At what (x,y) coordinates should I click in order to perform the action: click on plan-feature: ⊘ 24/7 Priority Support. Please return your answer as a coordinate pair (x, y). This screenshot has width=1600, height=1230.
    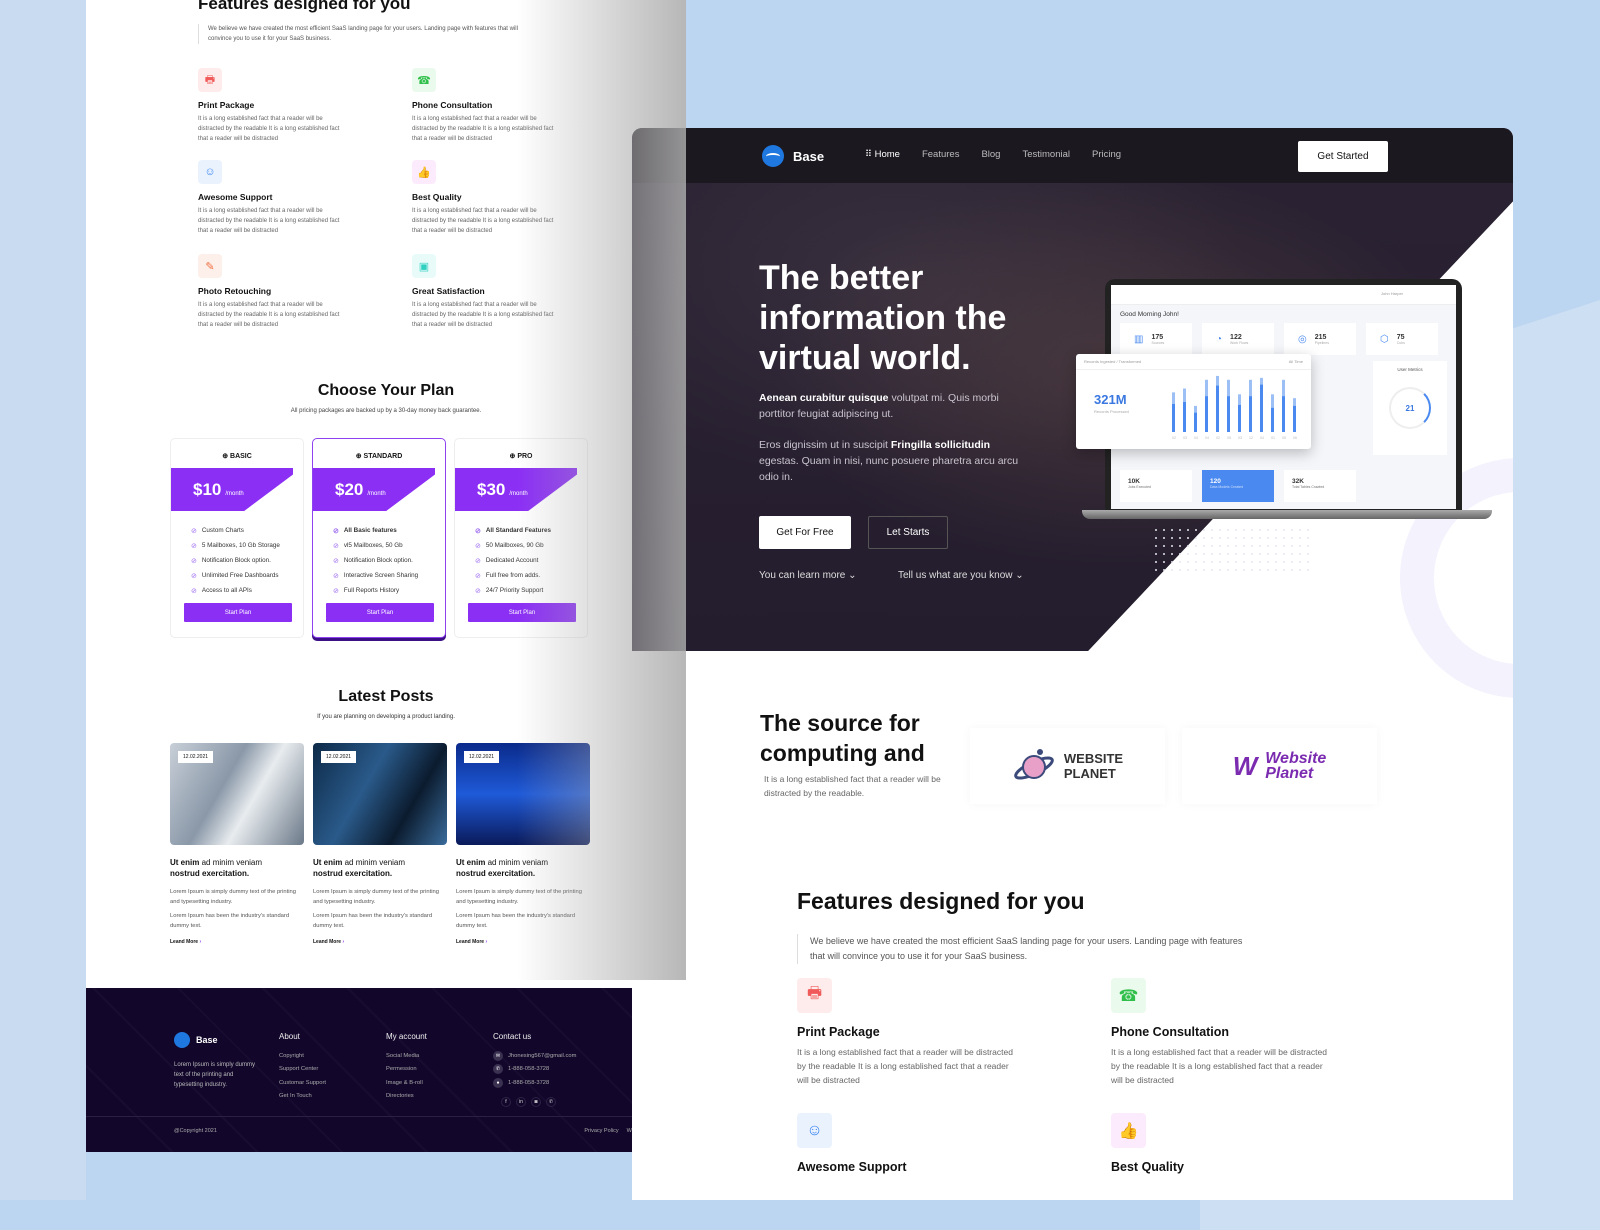
    Looking at the image, I should click on (531, 590).